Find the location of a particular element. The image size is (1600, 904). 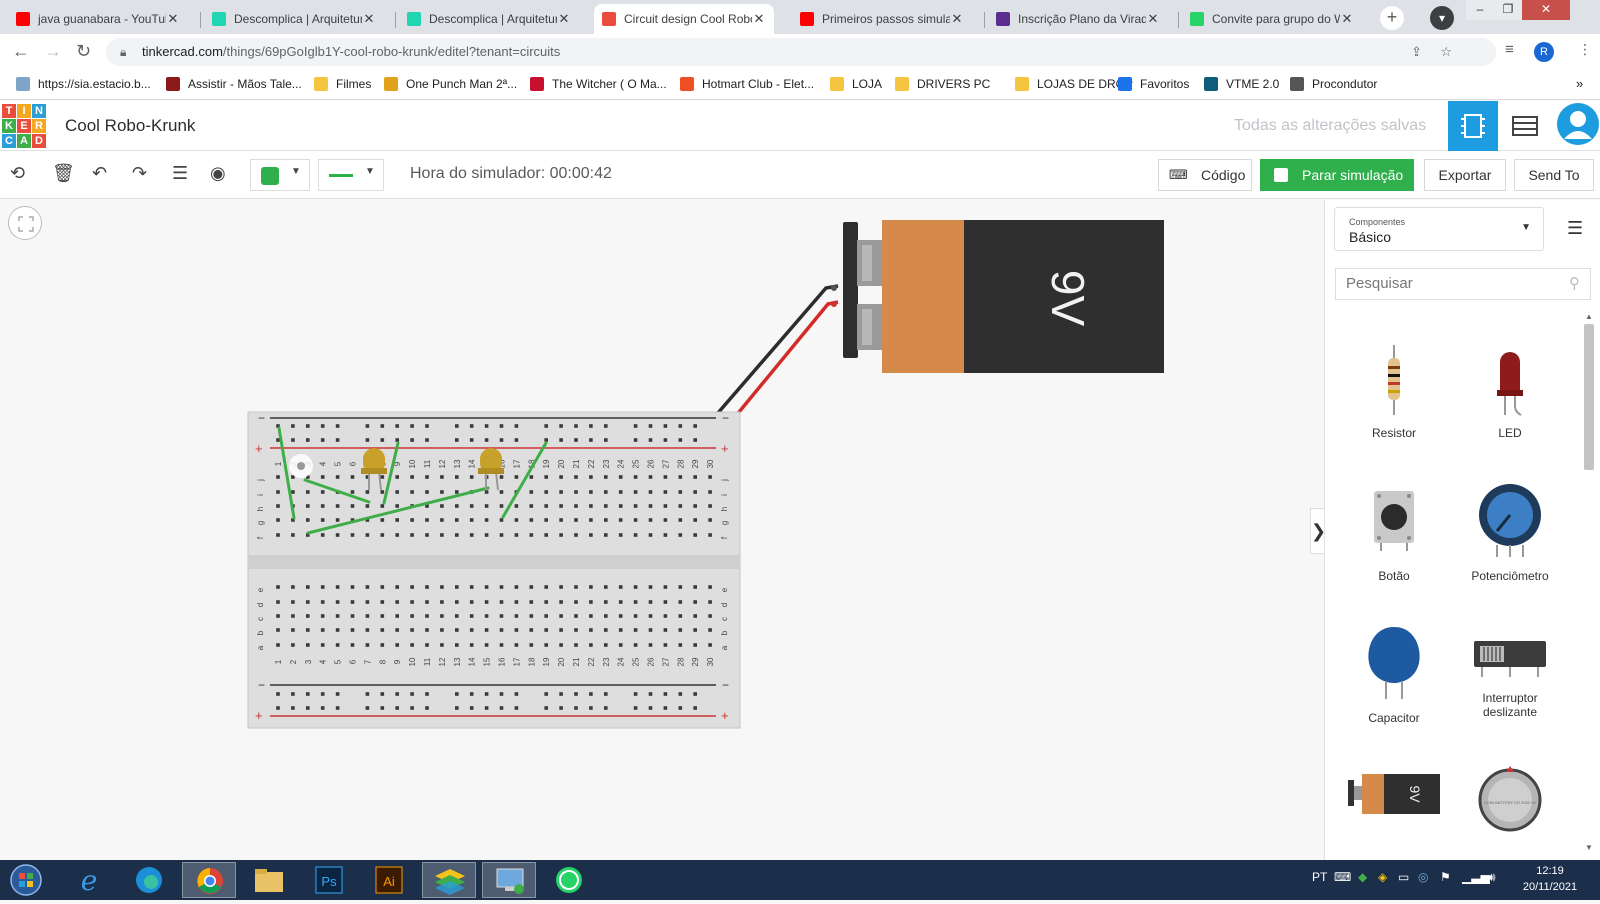

bookmark-item: Favoritos is located at coordinates (1153, 84).